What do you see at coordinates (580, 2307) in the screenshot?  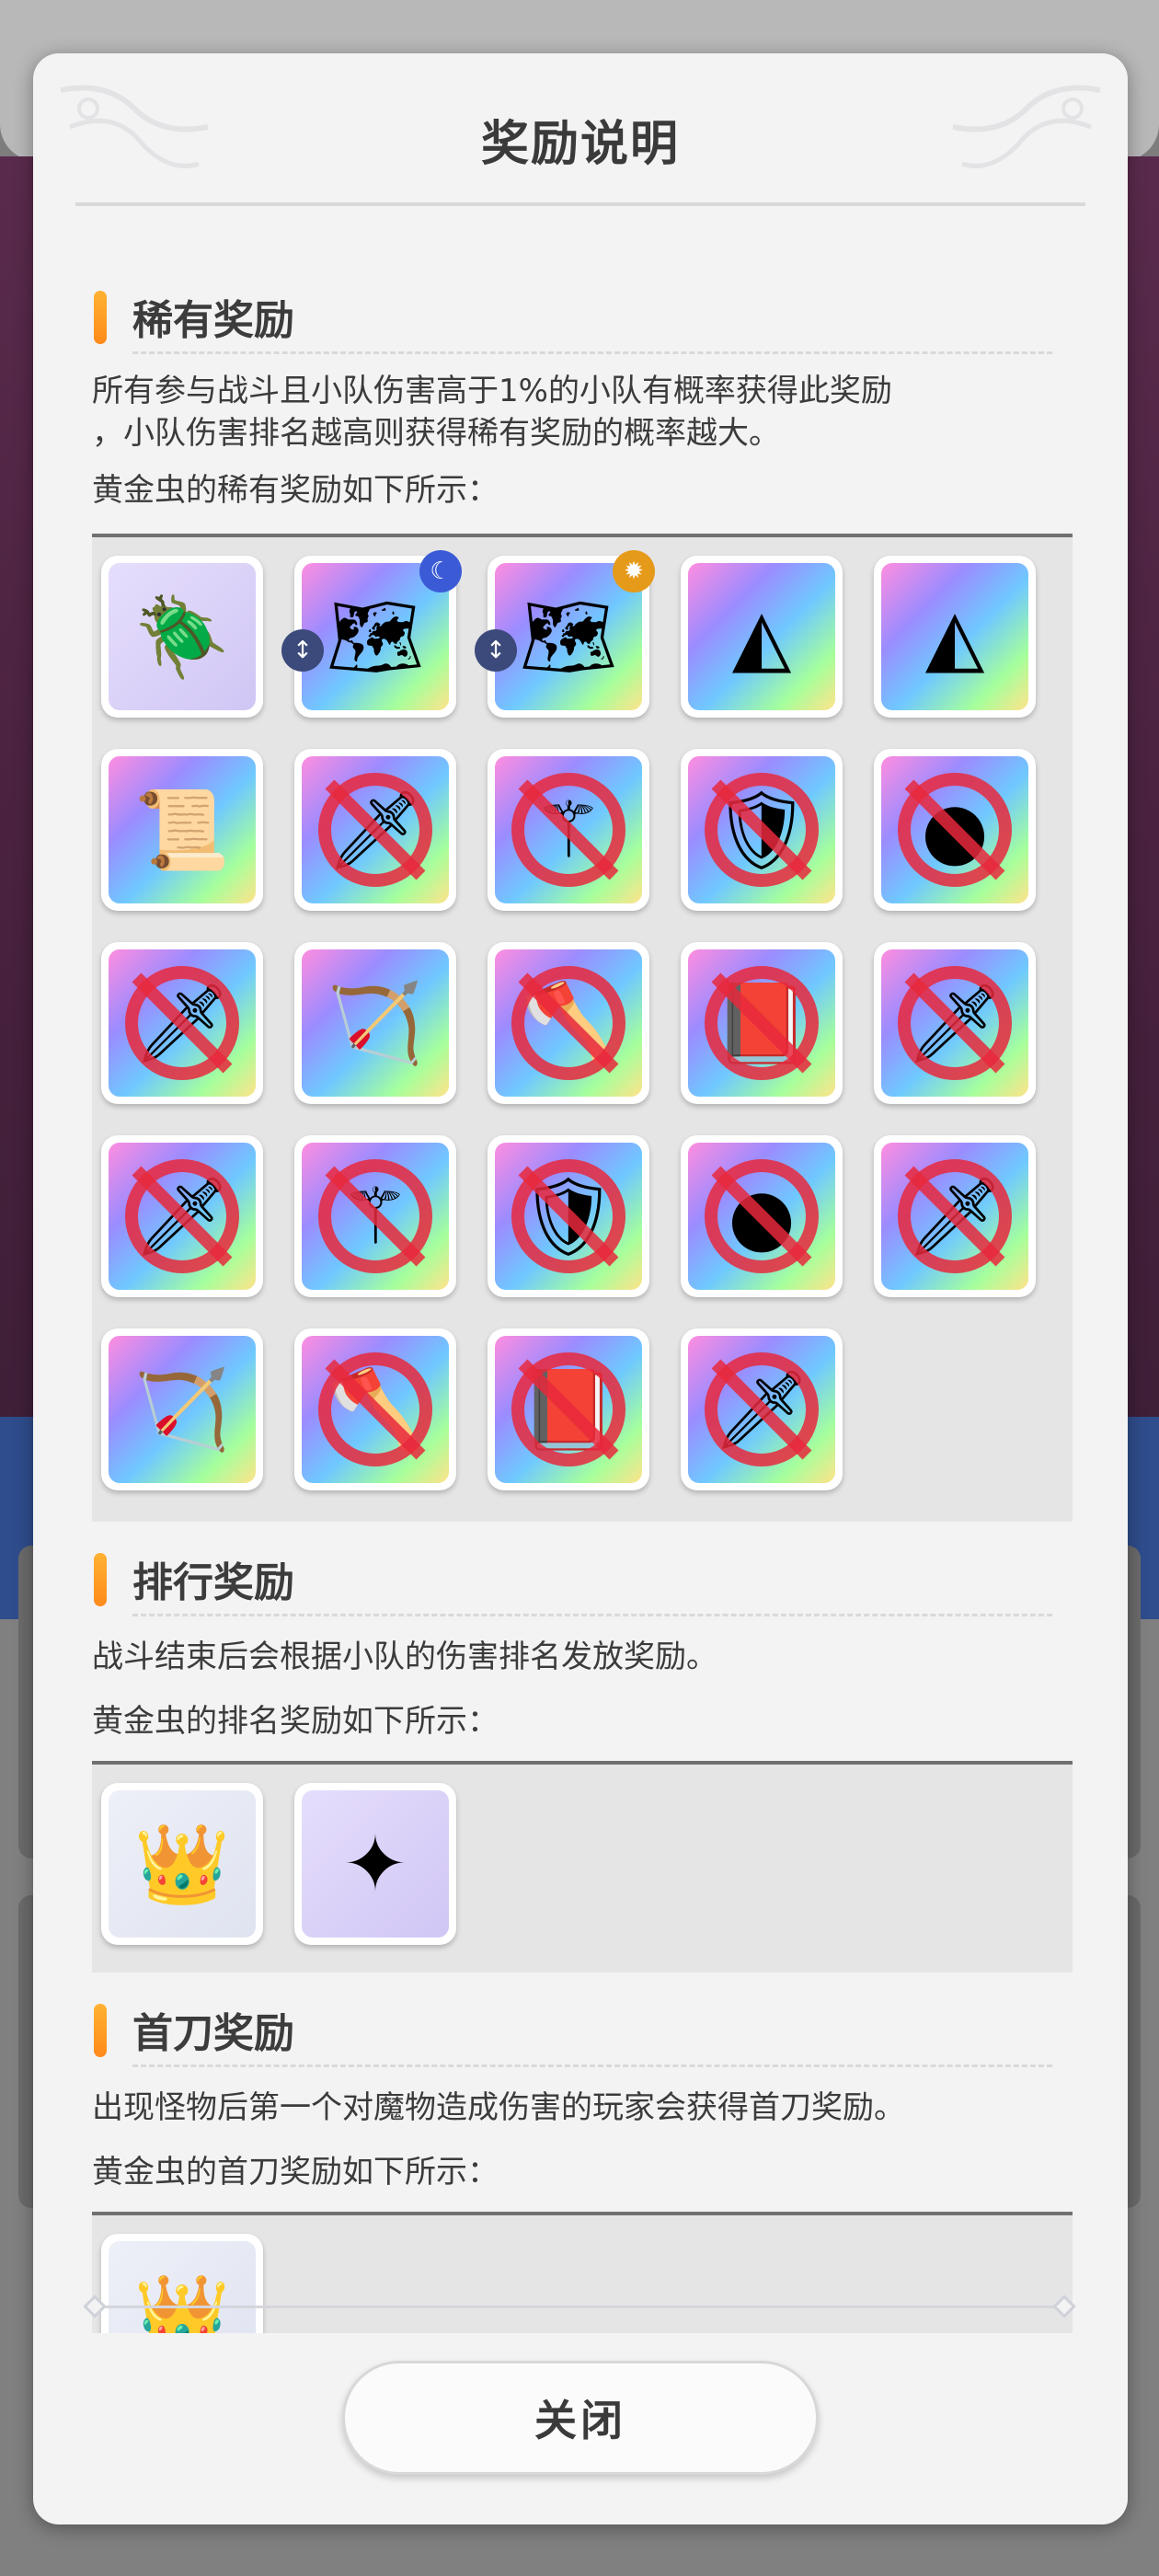 I see `bottom-divider` at bounding box center [580, 2307].